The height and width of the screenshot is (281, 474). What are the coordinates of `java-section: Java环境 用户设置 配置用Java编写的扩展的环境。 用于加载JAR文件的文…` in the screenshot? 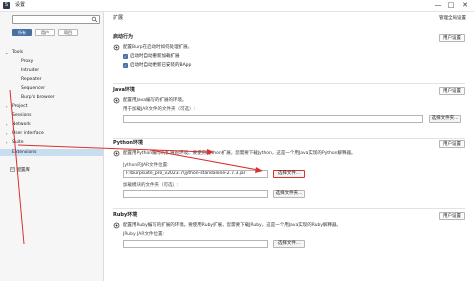 It's located at (289, 109).